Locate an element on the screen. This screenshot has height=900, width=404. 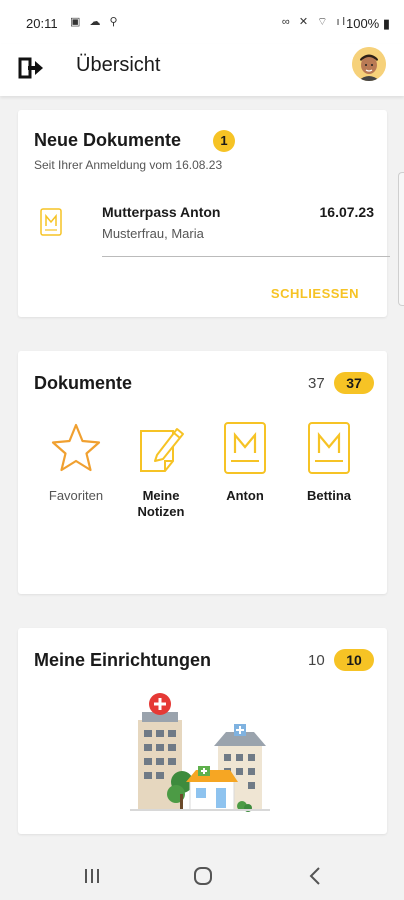
side-panel-handle is located at coordinates (401, 239).